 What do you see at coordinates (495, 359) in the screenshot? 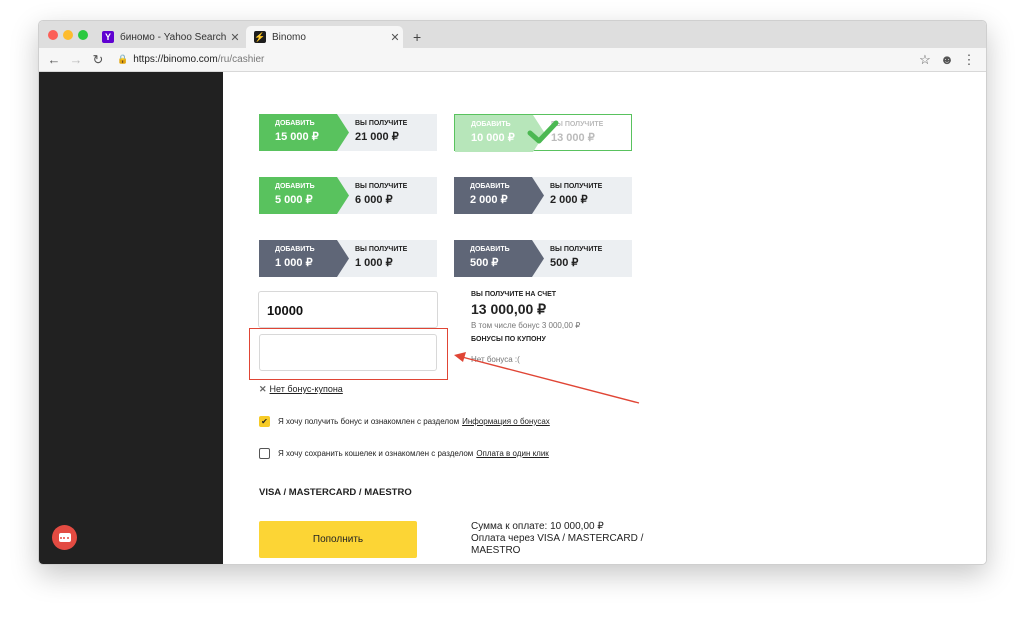
I see `coupon-bonus-value: Нет бонуса :(` at bounding box center [495, 359].